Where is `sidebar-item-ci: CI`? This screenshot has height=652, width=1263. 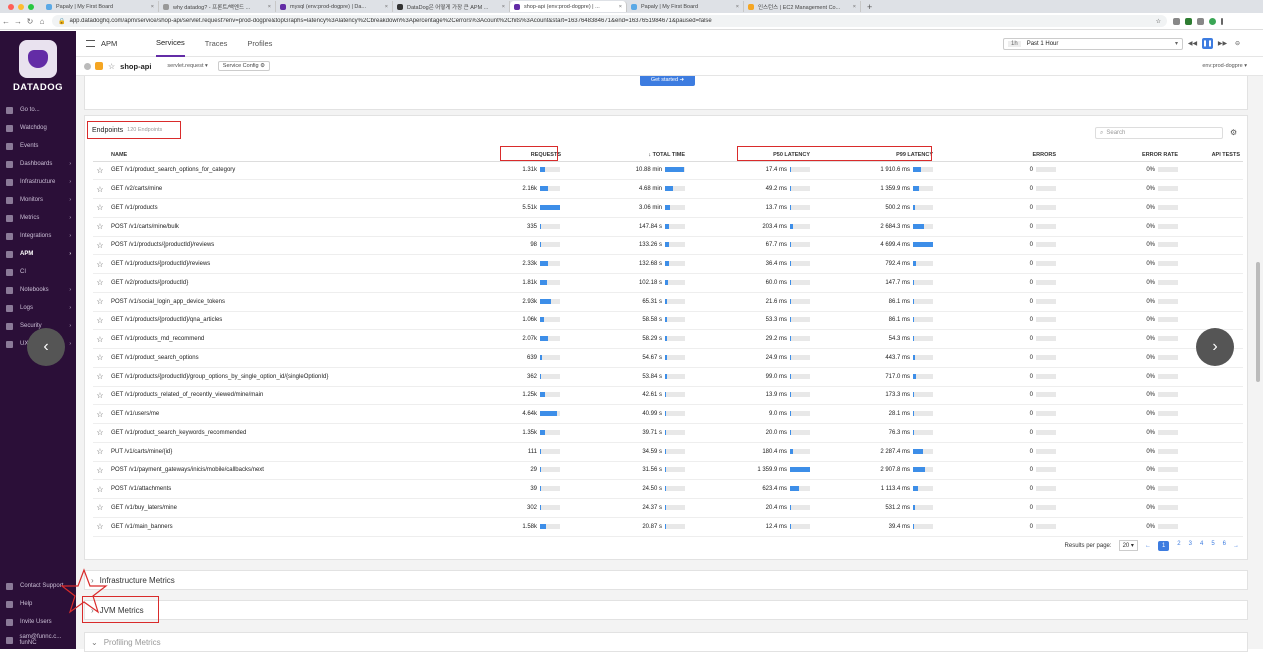 sidebar-item-ci: CI is located at coordinates (38, 272).